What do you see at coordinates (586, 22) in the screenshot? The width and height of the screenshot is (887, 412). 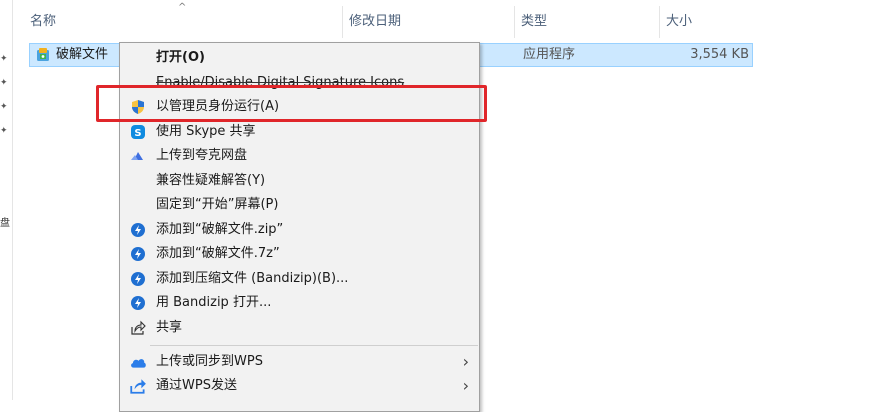 I see `column-type: 类型` at bounding box center [586, 22].